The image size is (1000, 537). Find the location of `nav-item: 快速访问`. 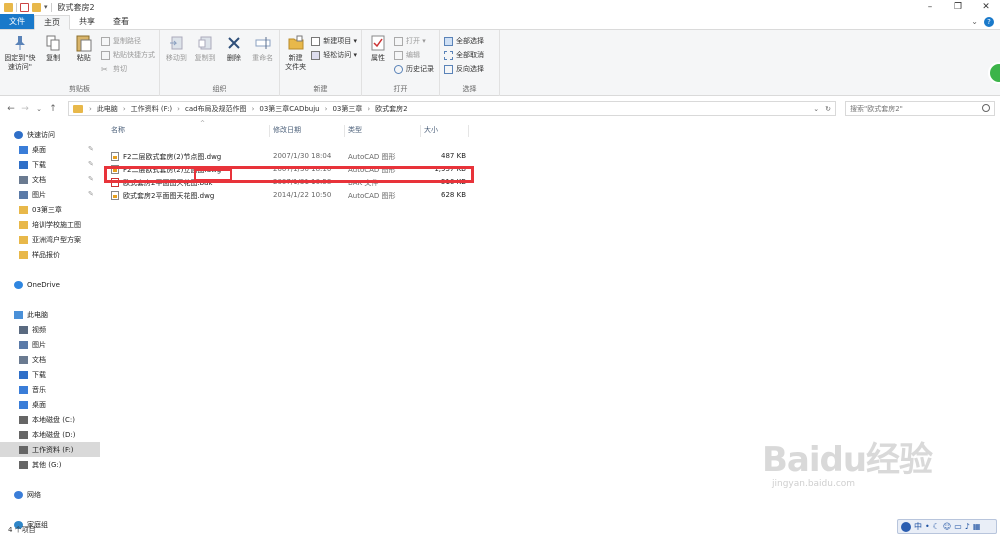

nav-item: 快速访问 is located at coordinates (50, 134).